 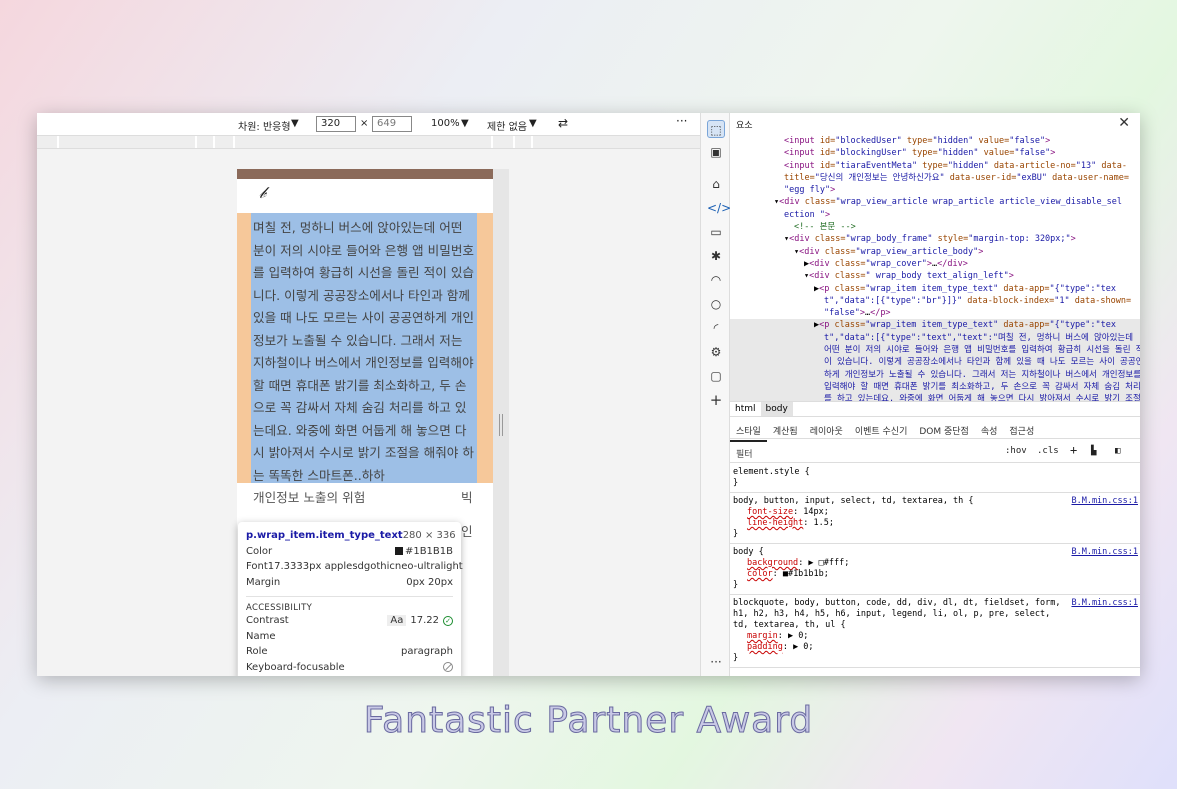 I want to click on tooltip-selector: p.wrap_item.item_type_text, so click(x=324, y=536).